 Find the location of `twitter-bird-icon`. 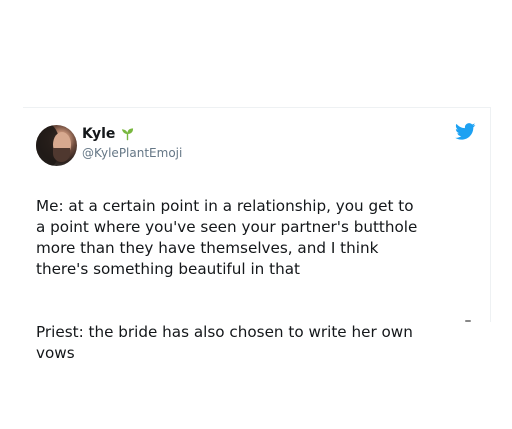

twitter-bird-icon is located at coordinates (465, 131).